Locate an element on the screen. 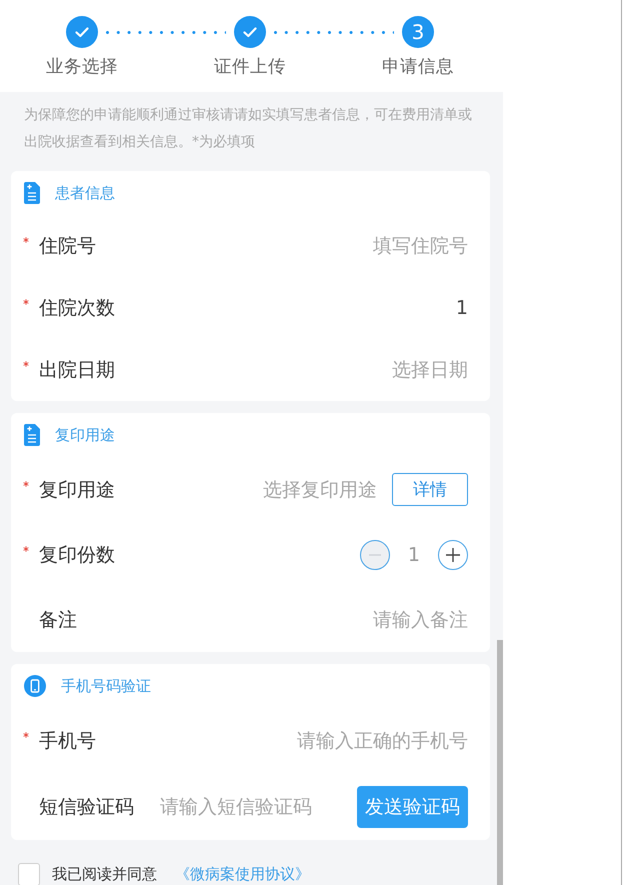 Image resolution: width=627 pixels, height=885 pixels. input-field: 请输入备注 is located at coordinates (419, 620).